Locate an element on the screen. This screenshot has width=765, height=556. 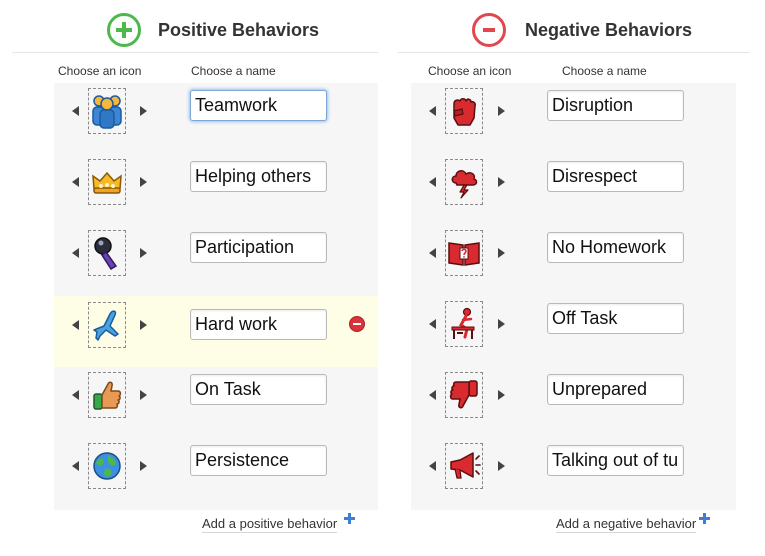
storm-cloud-icon is located at coordinates (464, 182).